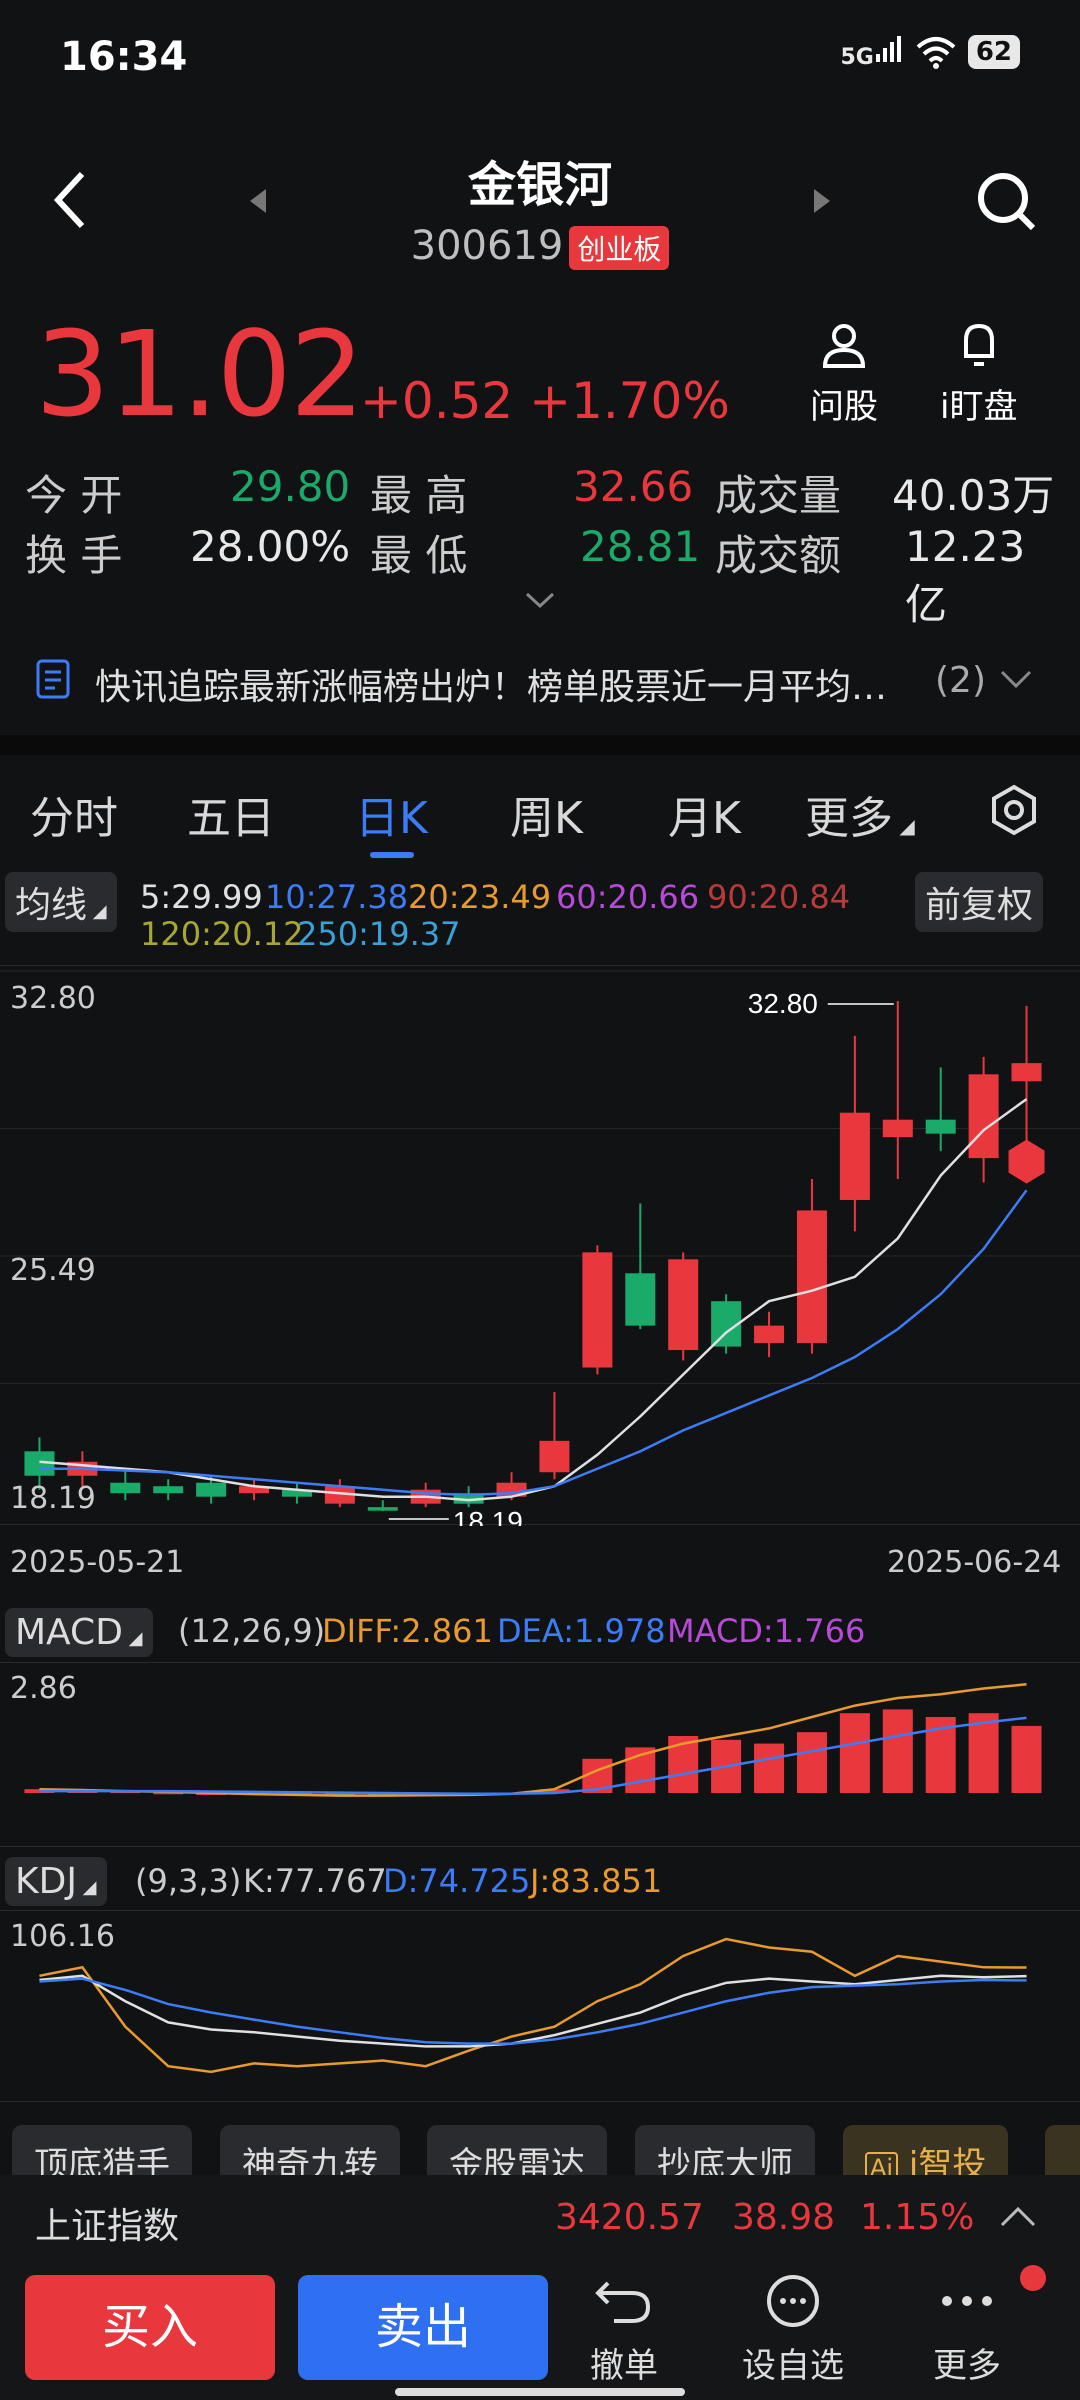 Image resolution: width=1080 pixels, height=2400 pixels. What do you see at coordinates (960, 680) in the screenshot?
I see `news-count: (2)` at bounding box center [960, 680].